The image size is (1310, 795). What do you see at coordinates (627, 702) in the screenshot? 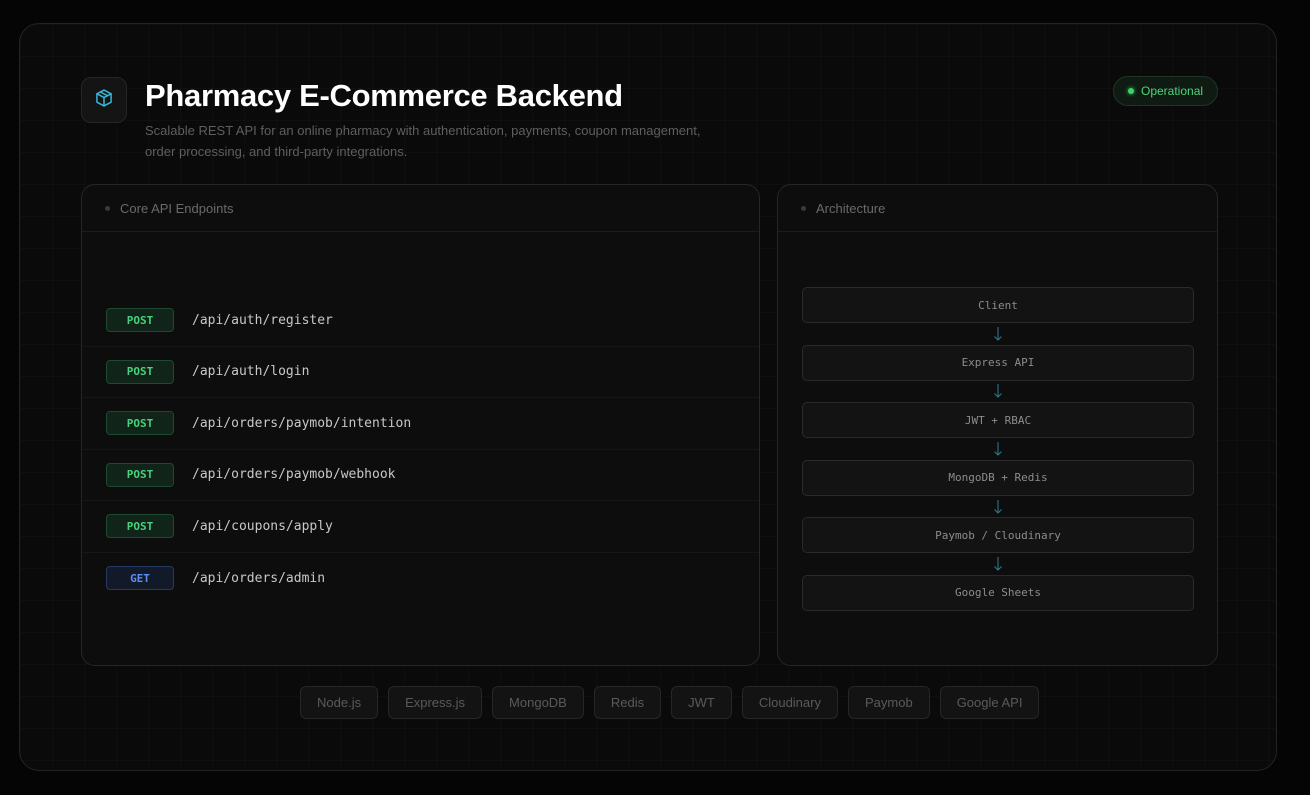
I see `tech-chip-redis: Redis` at bounding box center [627, 702].